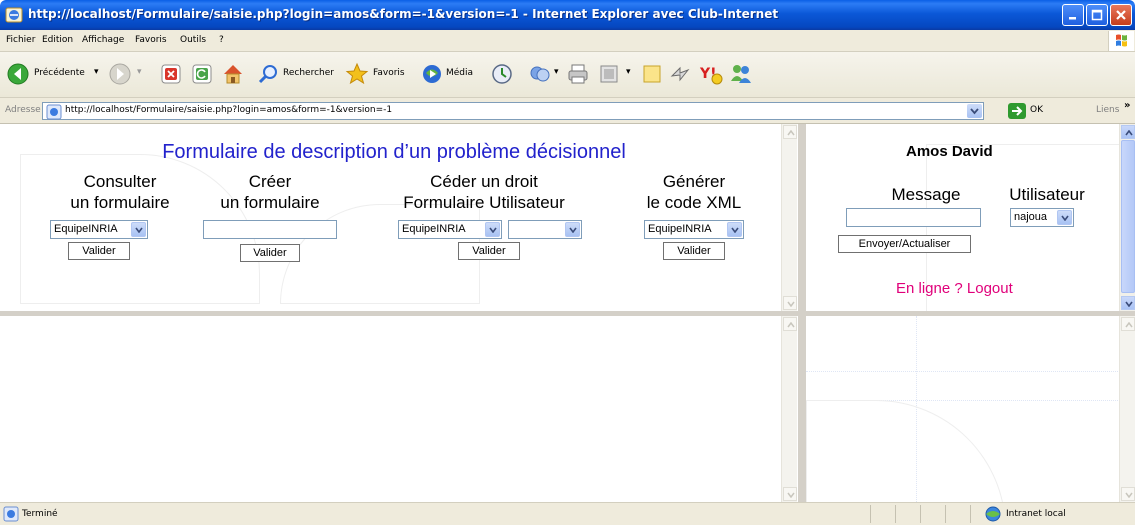 The width and height of the screenshot is (1135, 525). What do you see at coordinates (99, 251) in the screenshot?
I see `consult-validate-button: Valider` at bounding box center [99, 251].